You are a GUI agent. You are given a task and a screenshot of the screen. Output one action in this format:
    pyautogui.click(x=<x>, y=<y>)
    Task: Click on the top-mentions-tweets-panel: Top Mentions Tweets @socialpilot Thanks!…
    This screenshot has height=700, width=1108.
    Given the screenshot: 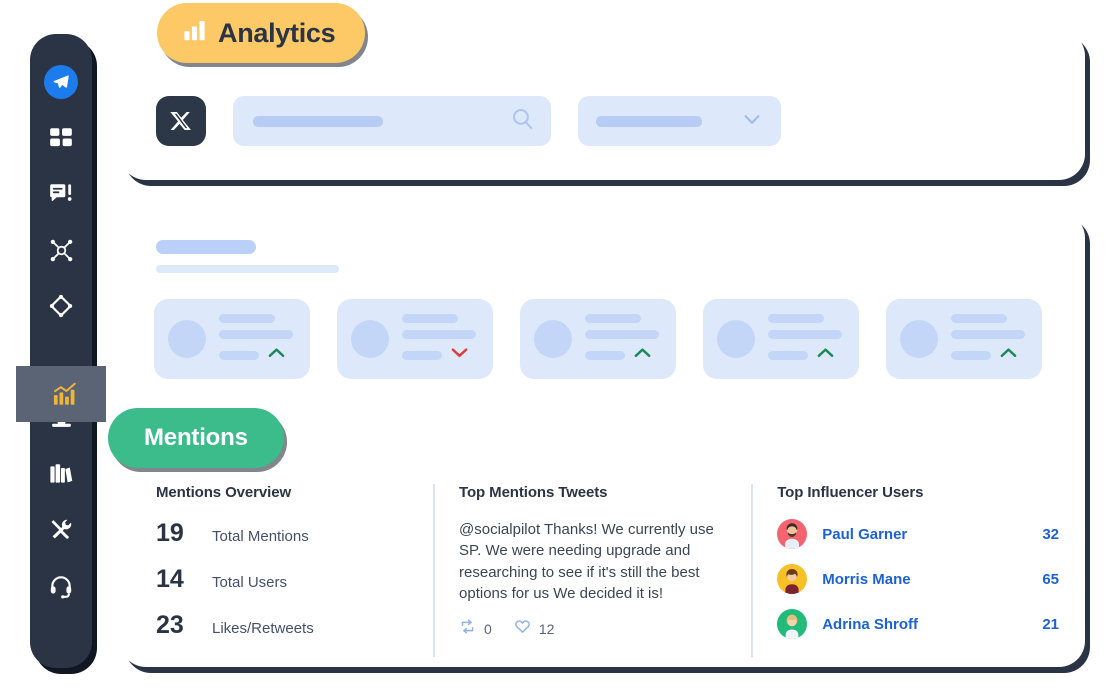 What is the action you would take?
    pyautogui.click(x=582, y=570)
    